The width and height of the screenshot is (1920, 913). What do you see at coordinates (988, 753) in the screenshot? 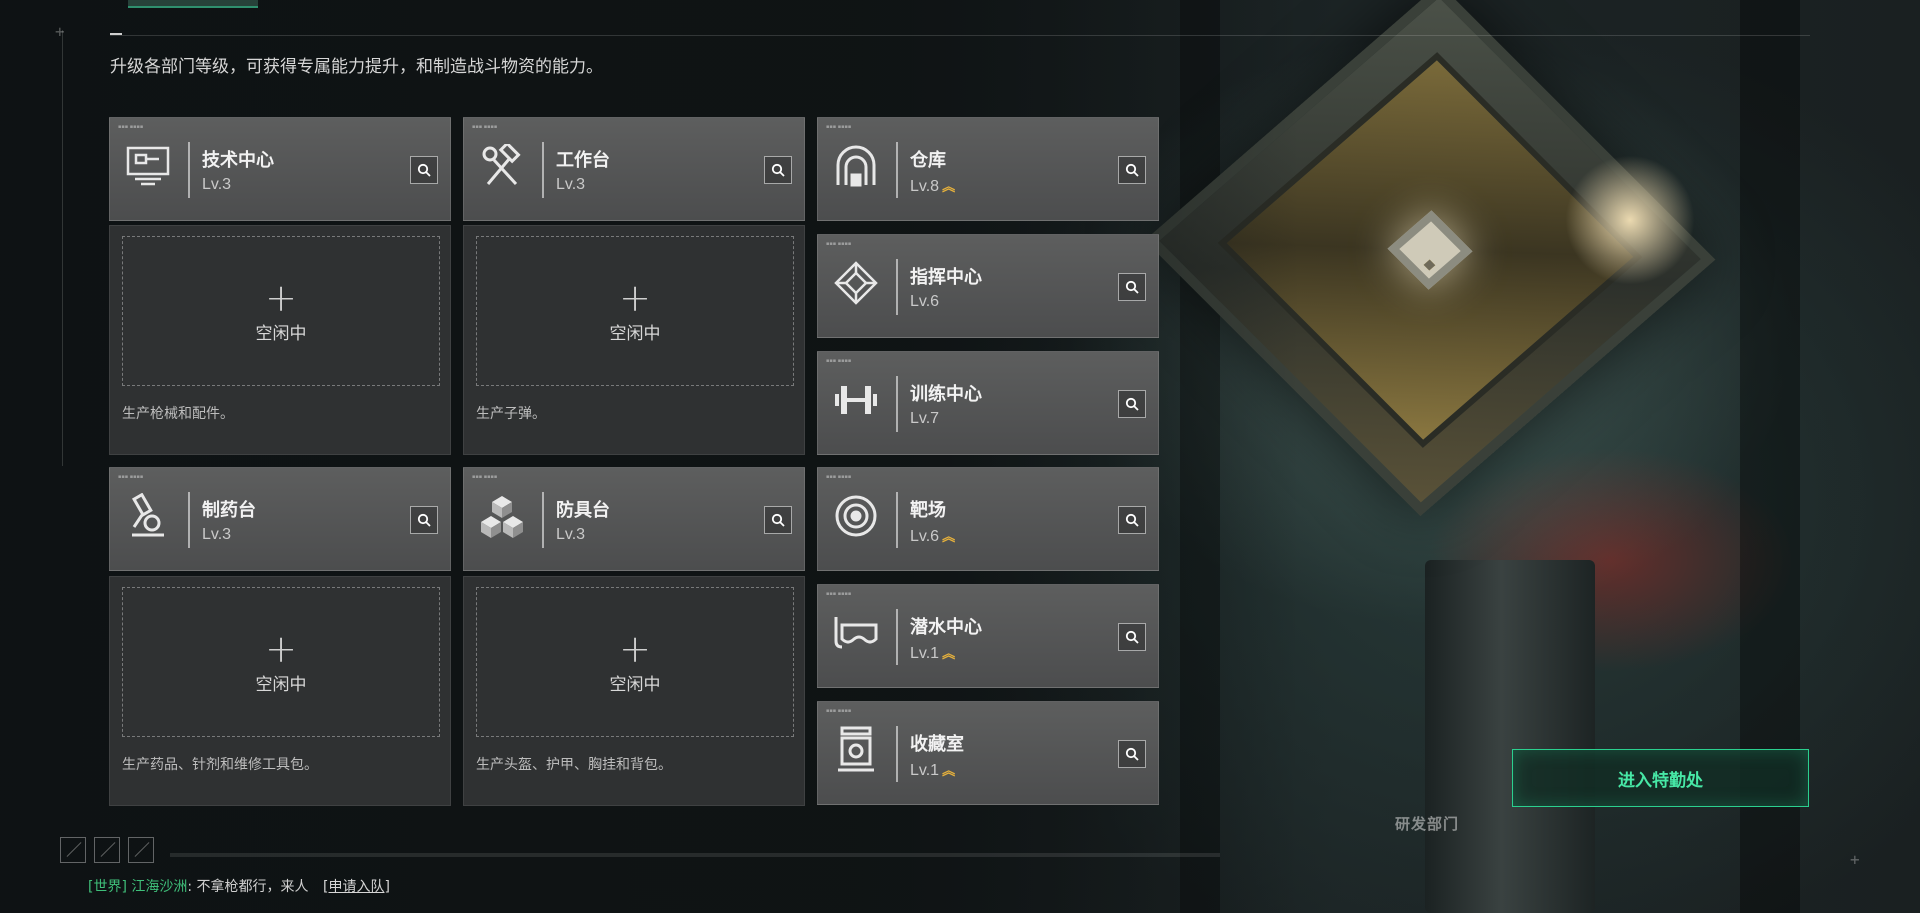
I see `facility-card-collection-room: ▪▪▪ ▪▪▪▪ 收藏室 Lv.1 ︽` at bounding box center [988, 753].